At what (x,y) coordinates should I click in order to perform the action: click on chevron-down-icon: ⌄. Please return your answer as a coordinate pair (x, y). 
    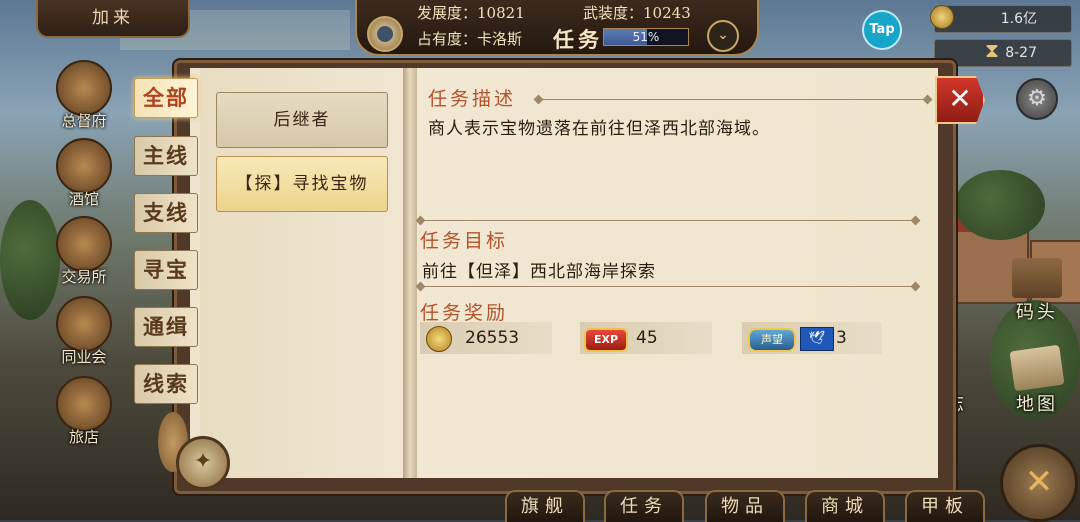
    Looking at the image, I should click on (723, 36).